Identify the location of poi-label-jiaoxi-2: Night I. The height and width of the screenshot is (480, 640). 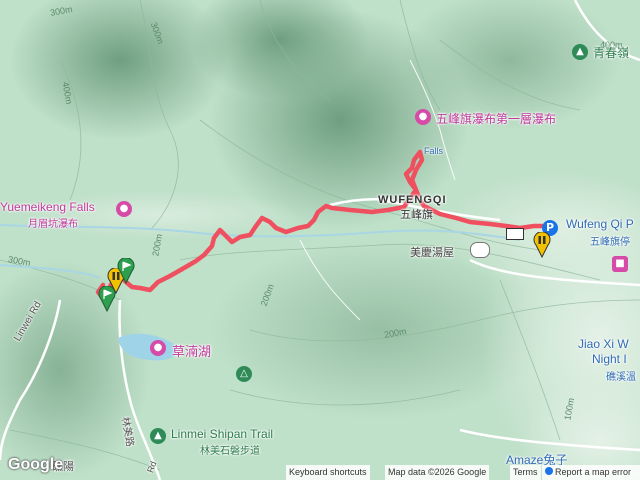
(609, 359).